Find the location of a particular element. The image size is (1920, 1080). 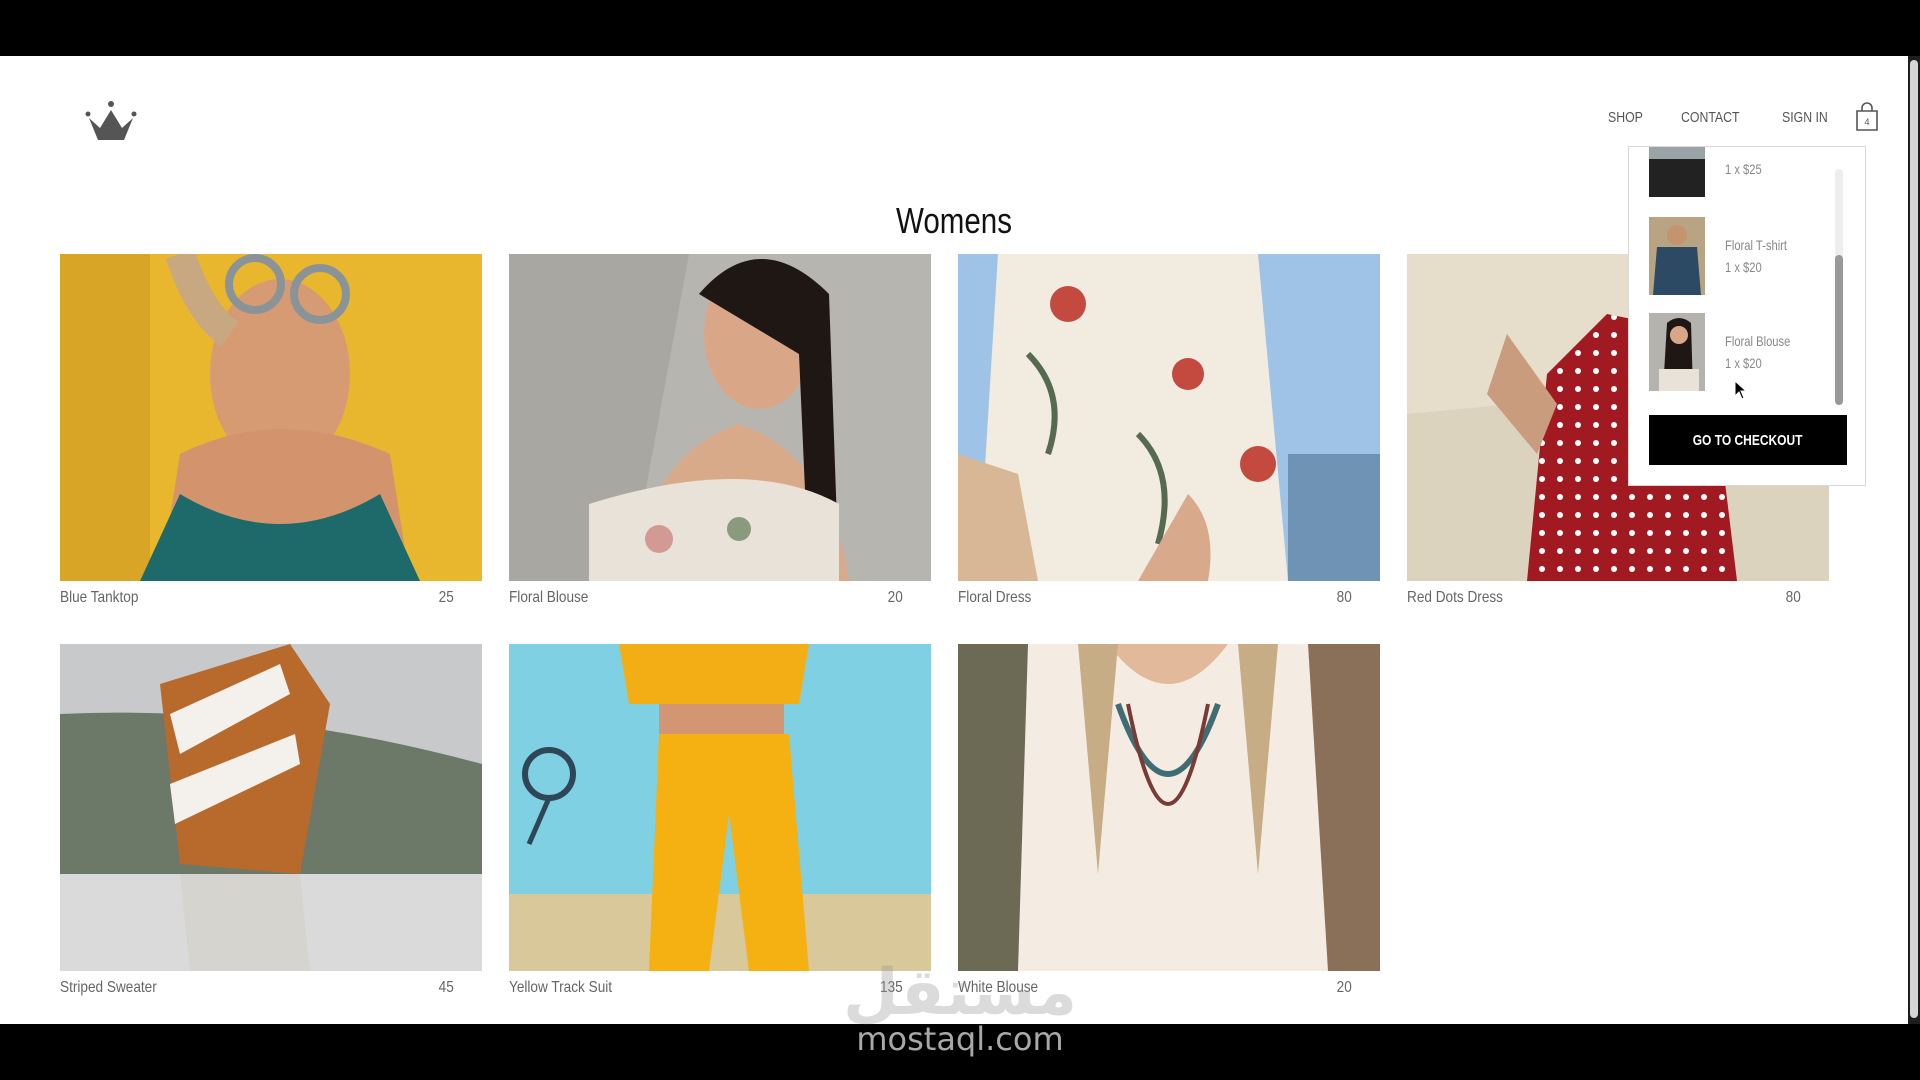

cart-scrollbar is located at coordinates (1839, 287).